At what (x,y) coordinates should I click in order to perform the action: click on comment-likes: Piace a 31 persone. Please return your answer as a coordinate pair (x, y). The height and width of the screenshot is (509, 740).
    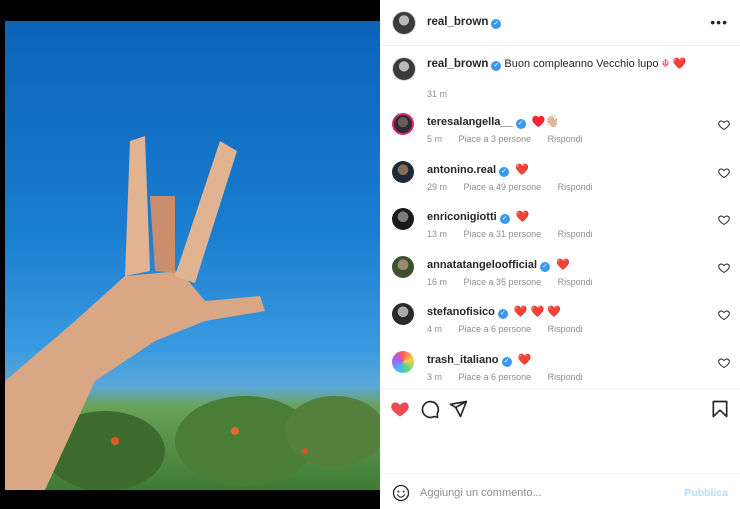
    Looking at the image, I should click on (503, 234).